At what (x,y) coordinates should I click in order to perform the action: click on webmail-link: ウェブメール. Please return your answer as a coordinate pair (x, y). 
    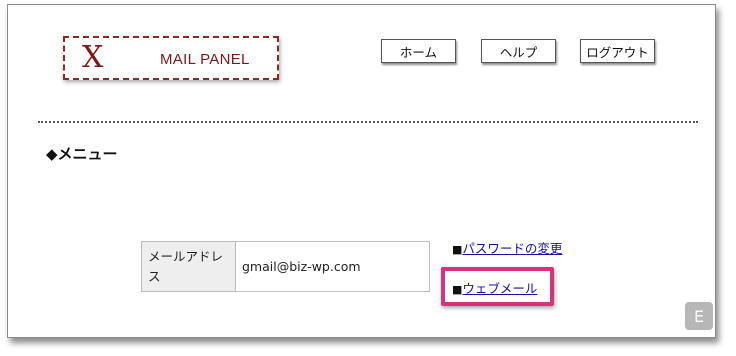
    Looking at the image, I should click on (499, 288).